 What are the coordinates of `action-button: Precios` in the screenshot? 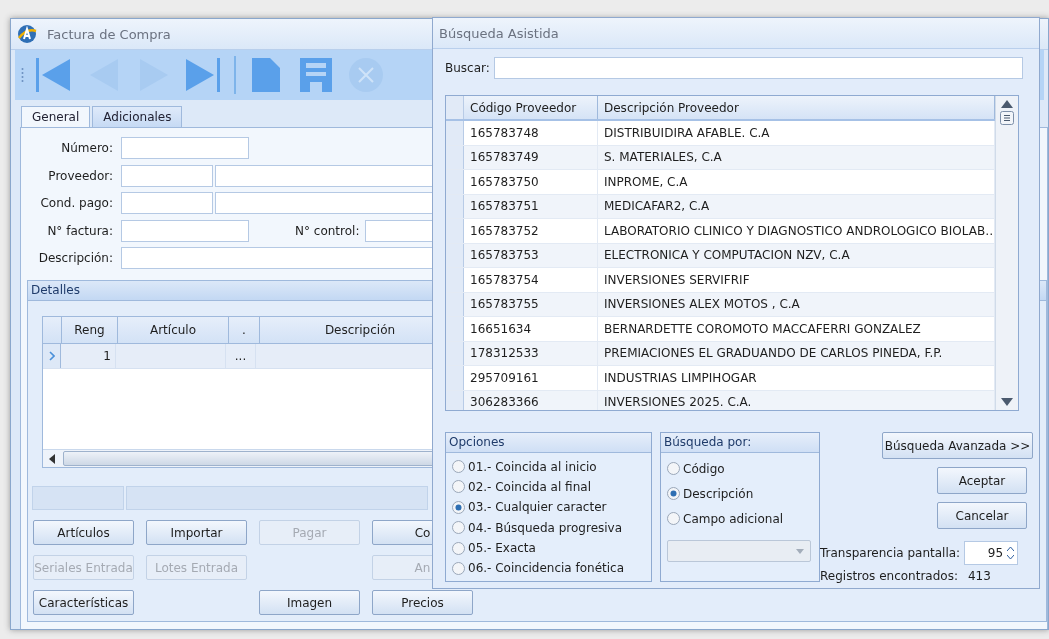 It's located at (422, 602).